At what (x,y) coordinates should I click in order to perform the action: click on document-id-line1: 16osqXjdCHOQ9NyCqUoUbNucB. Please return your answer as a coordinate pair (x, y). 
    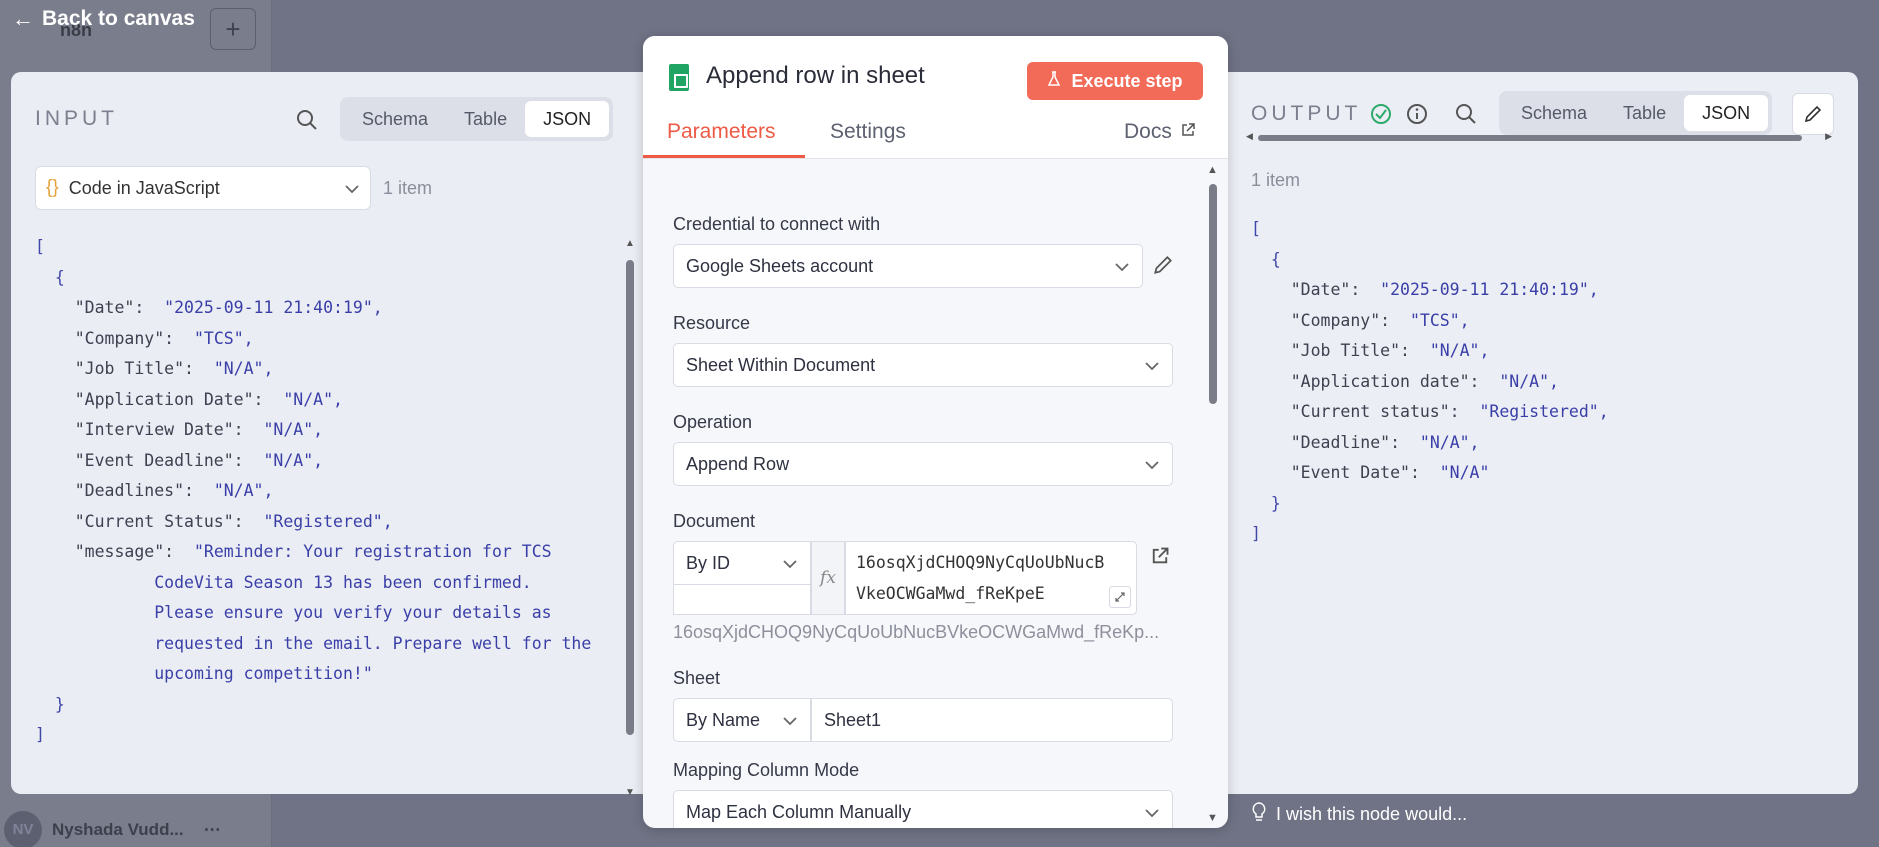
    Looking at the image, I should click on (980, 562).